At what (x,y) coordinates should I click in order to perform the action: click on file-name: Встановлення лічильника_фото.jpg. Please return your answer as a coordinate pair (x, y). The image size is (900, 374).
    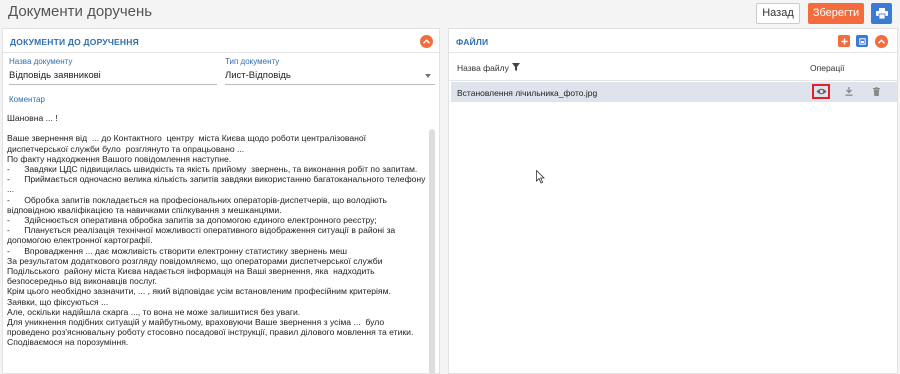
    Looking at the image, I should click on (527, 93).